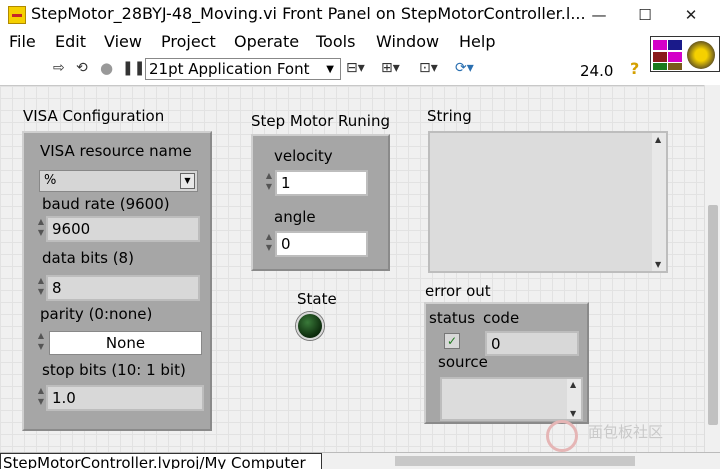 The image size is (720, 469). Describe the element at coordinates (17, 15) in the screenshot. I see `labview-app-icon` at that location.